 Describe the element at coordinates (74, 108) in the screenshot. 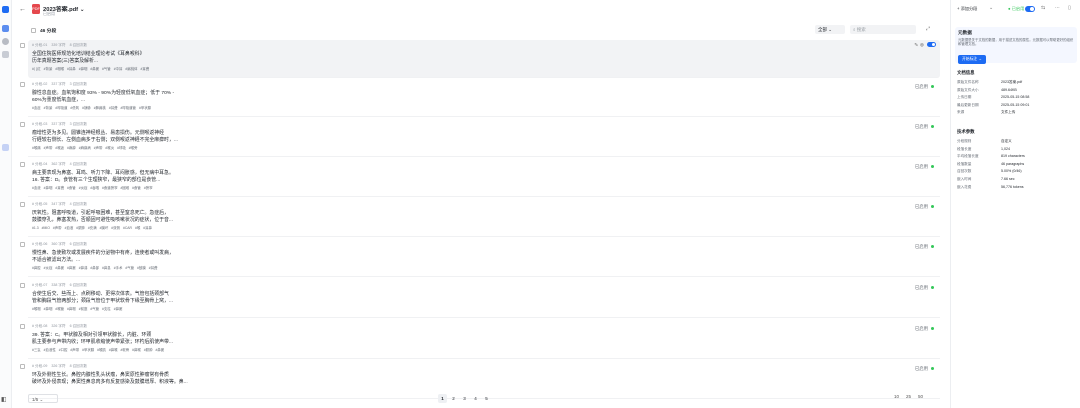

I see `keyword-tag: #低氧` at that location.